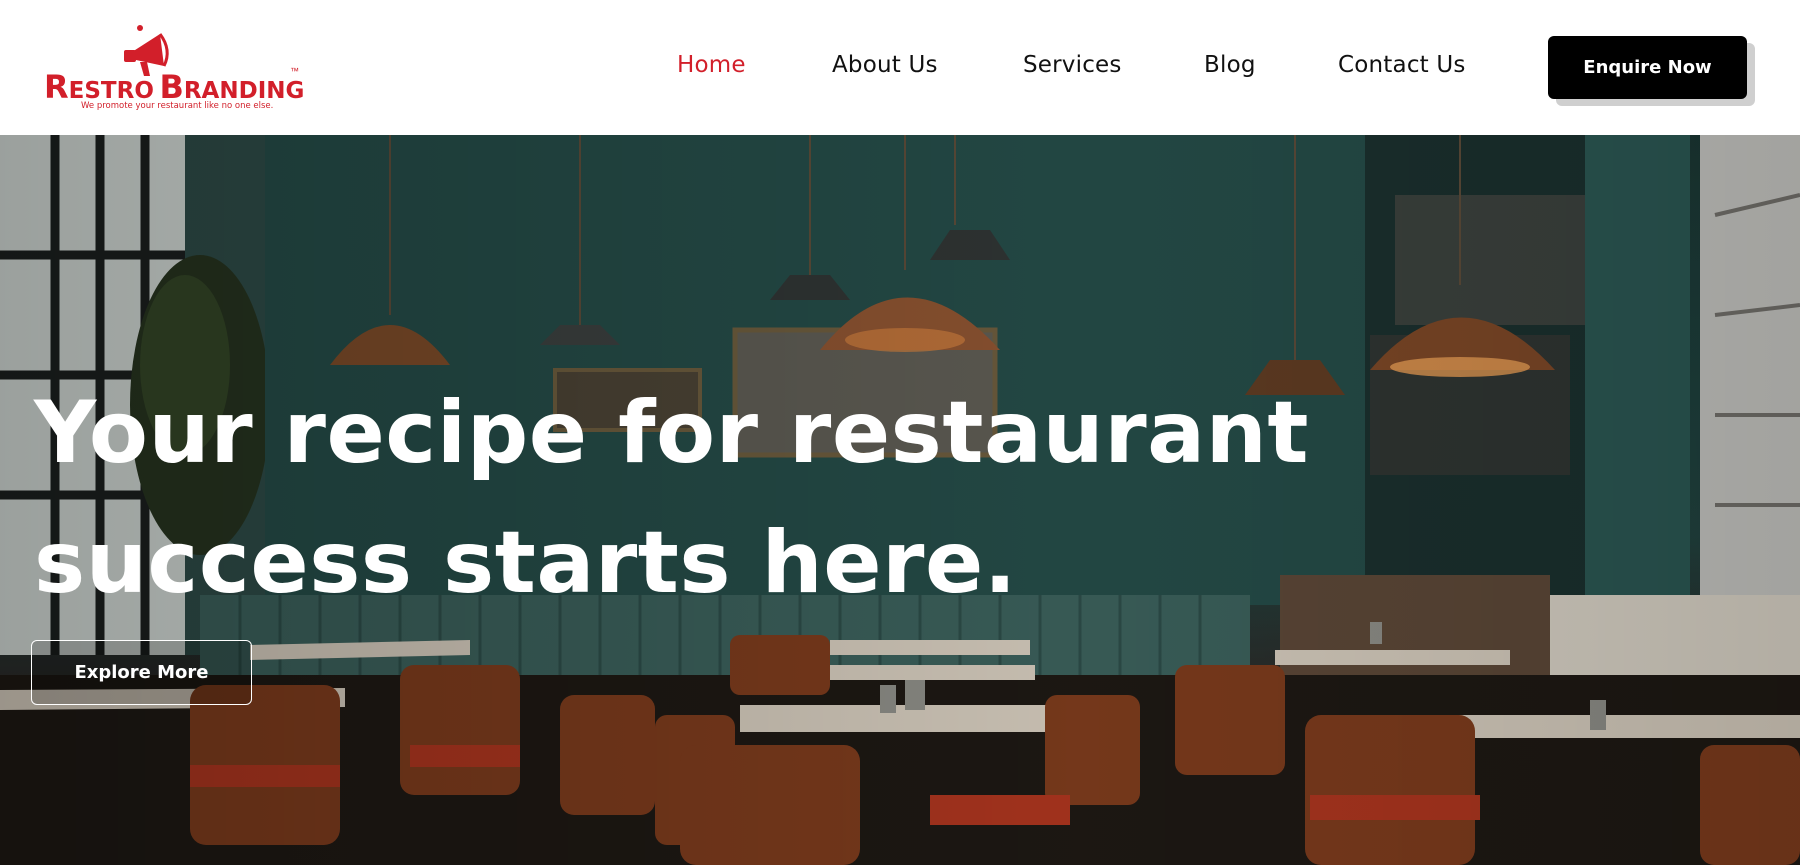  What do you see at coordinates (1402, 65) in the screenshot?
I see `nav-item-contact-us: Contact Us` at bounding box center [1402, 65].